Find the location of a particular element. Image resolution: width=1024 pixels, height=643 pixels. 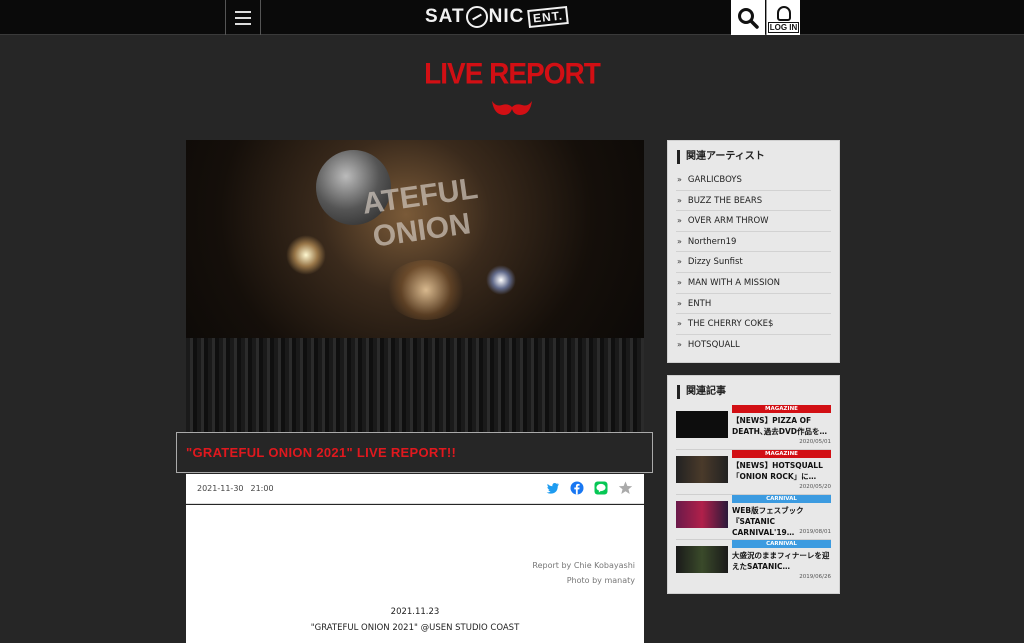

artist-link: » BUZZ THE BEARS is located at coordinates (753, 201).